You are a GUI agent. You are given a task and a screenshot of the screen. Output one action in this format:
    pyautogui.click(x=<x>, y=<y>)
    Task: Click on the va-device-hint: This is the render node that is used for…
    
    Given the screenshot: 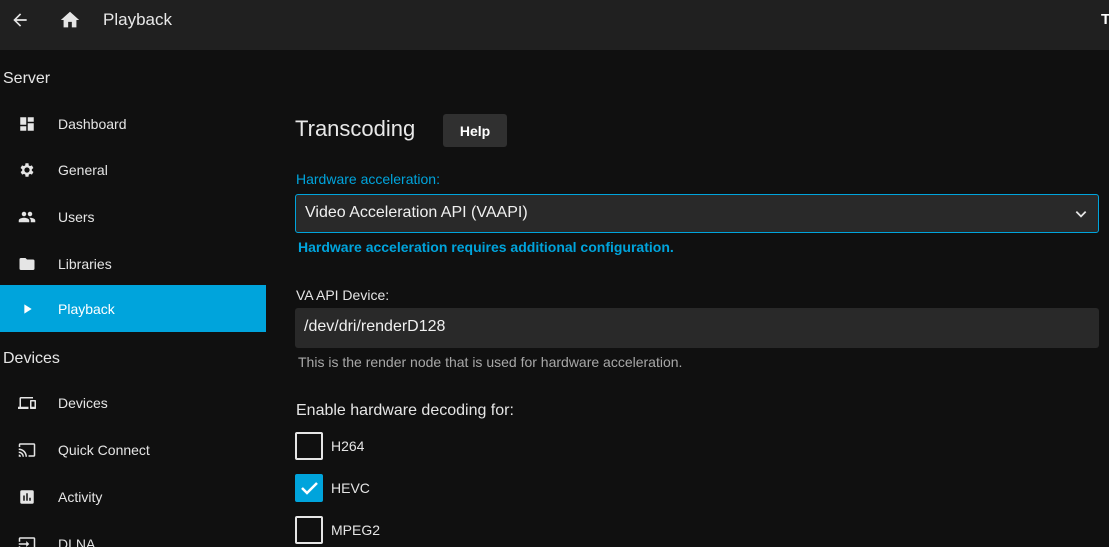 What is the action you would take?
    pyautogui.click(x=490, y=362)
    